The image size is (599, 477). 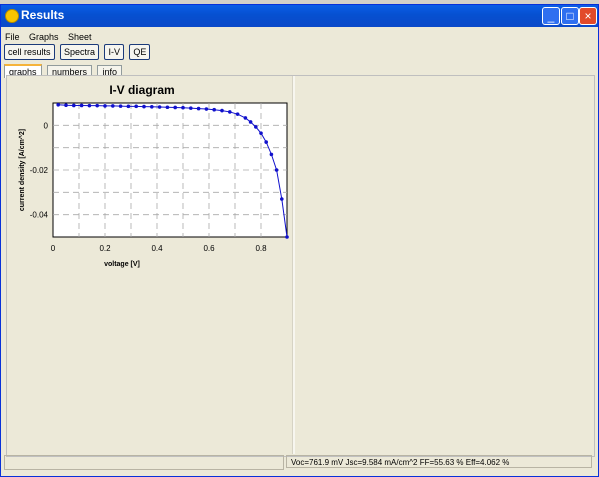 What do you see at coordinates (39, 170) in the screenshot?
I see `y-tick-label: -0.02` at bounding box center [39, 170].